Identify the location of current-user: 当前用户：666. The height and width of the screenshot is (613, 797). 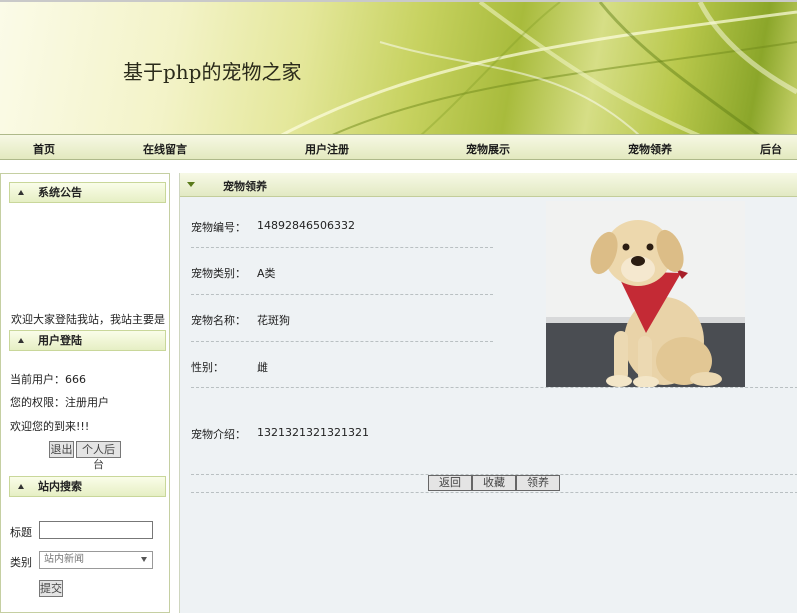
(48, 379).